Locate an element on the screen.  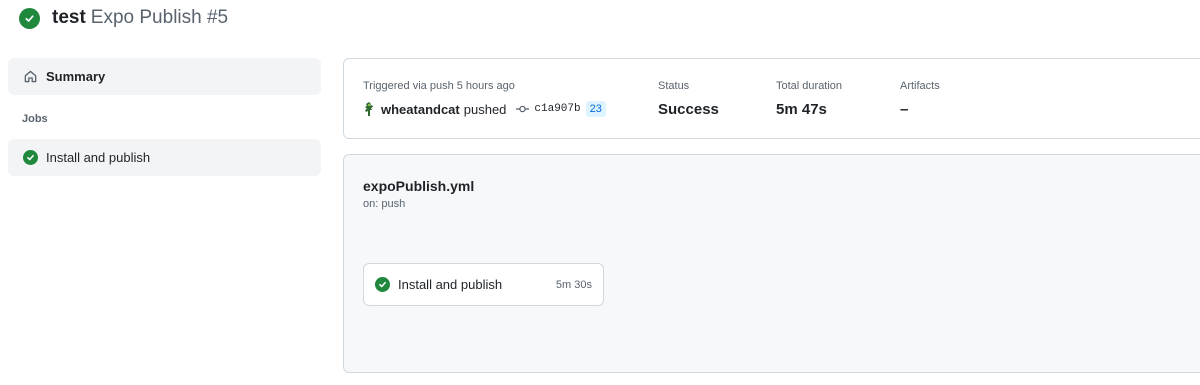
duration-value: 5m 47s is located at coordinates (801, 109).